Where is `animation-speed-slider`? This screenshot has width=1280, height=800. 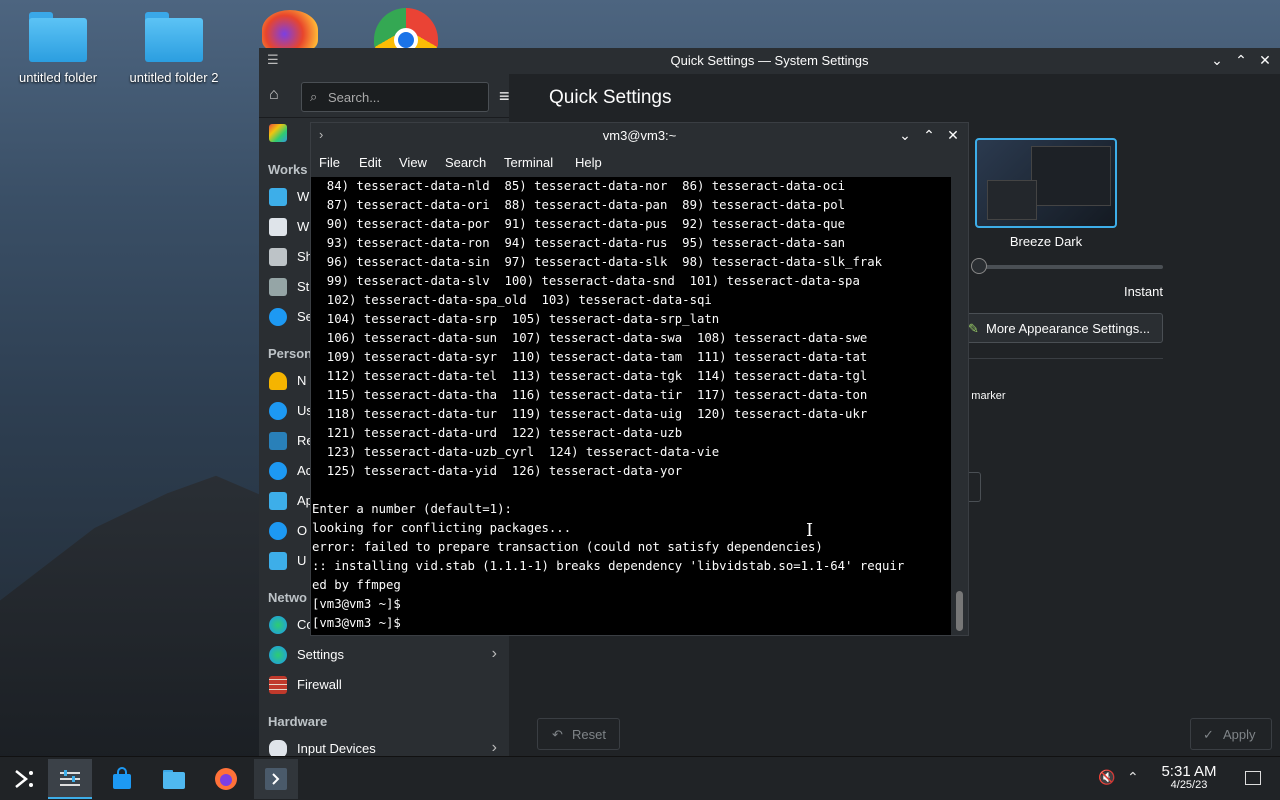
animation-speed-slider is located at coordinates (1069, 267).